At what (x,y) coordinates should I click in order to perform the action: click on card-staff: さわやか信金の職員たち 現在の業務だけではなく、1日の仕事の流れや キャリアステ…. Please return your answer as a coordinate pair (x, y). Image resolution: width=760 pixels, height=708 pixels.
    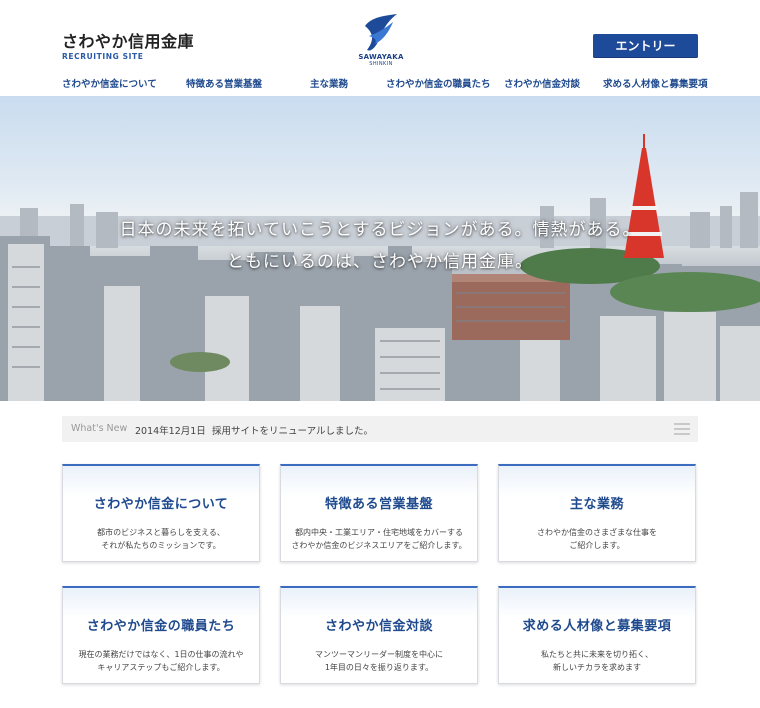
    Looking at the image, I should click on (161, 635).